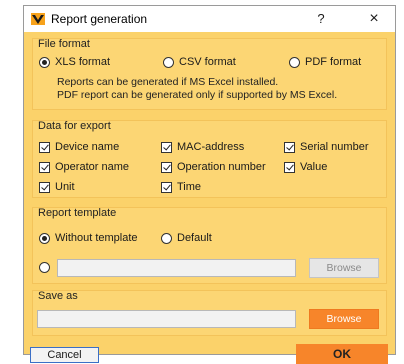 The image size is (404, 364). I want to click on save-path-field, so click(166, 319).